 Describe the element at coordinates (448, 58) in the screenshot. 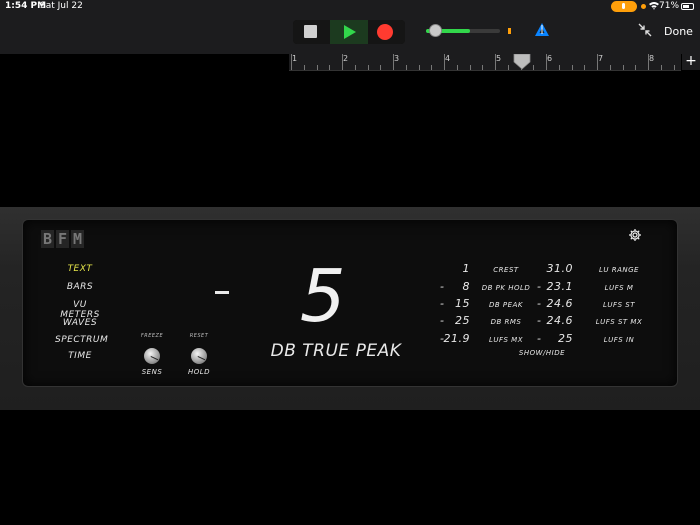

I see `ruler-bar-number: 4` at that location.